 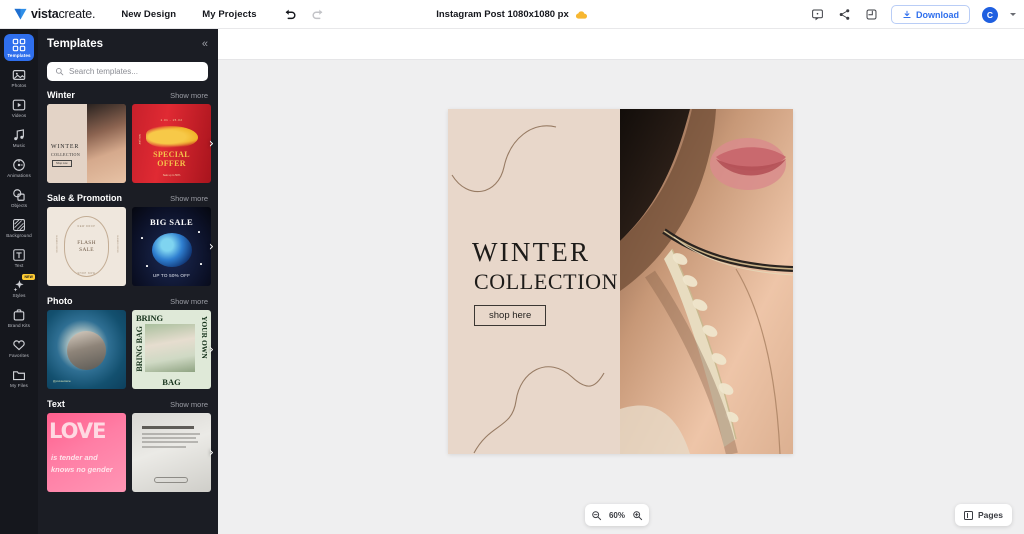 What do you see at coordinates (318, 14) in the screenshot?
I see `redo-icon` at bounding box center [318, 14].